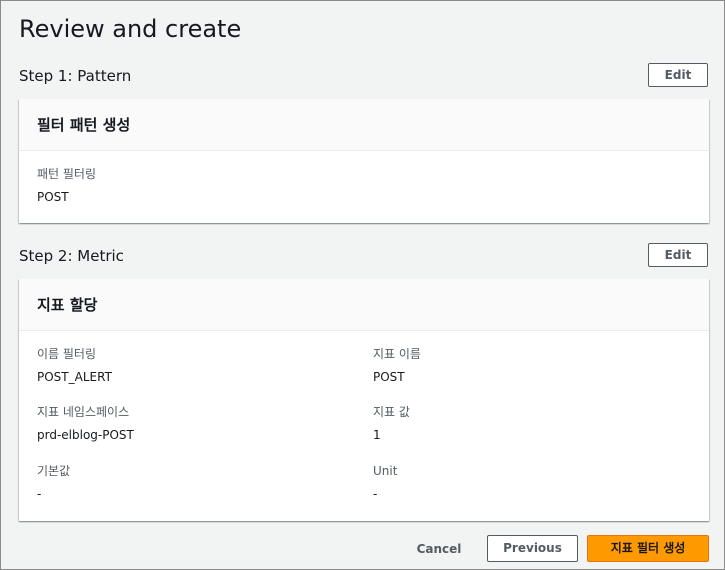 Image resolution: width=725 pixels, height=570 pixels. What do you see at coordinates (678, 75) in the screenshot?
I see `step1-edit-button: Edit` at bounding box center [678, 75].